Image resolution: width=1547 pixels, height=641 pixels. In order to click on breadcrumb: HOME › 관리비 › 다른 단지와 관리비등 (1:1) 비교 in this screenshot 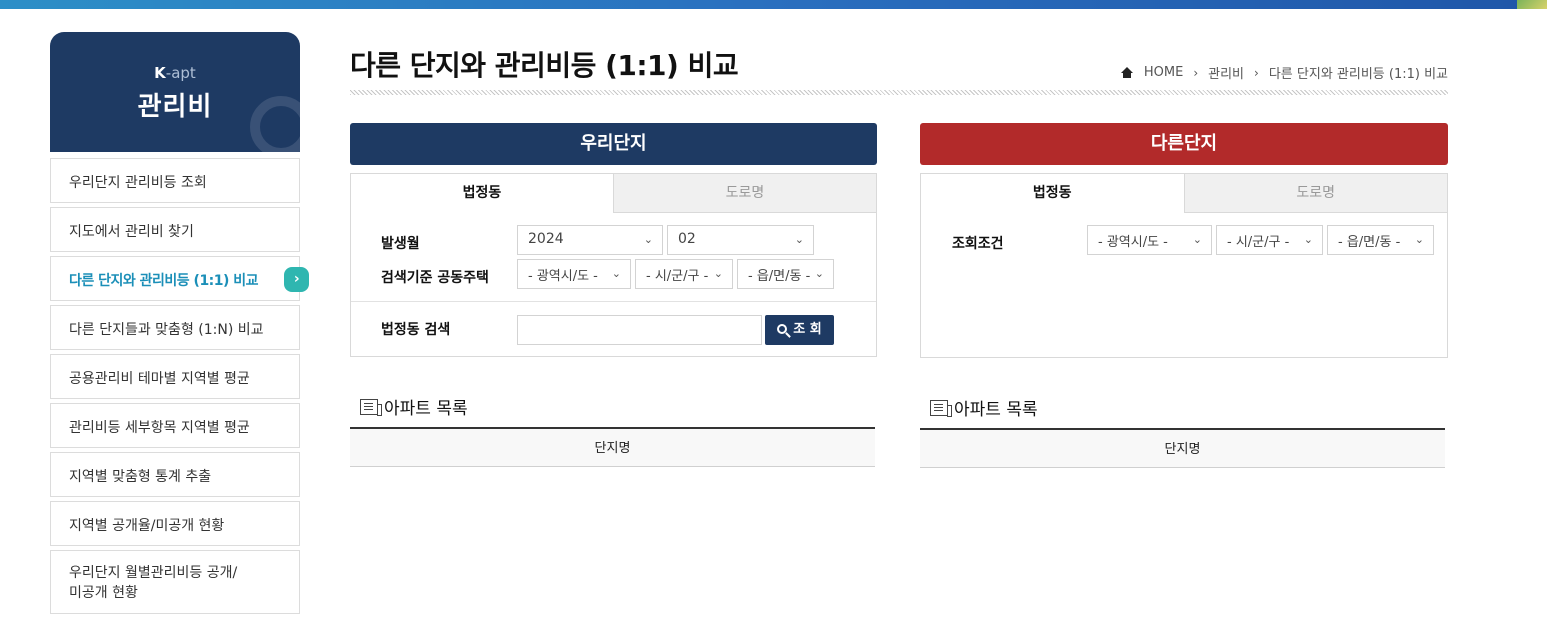, I will do `click(1284, 72)`.